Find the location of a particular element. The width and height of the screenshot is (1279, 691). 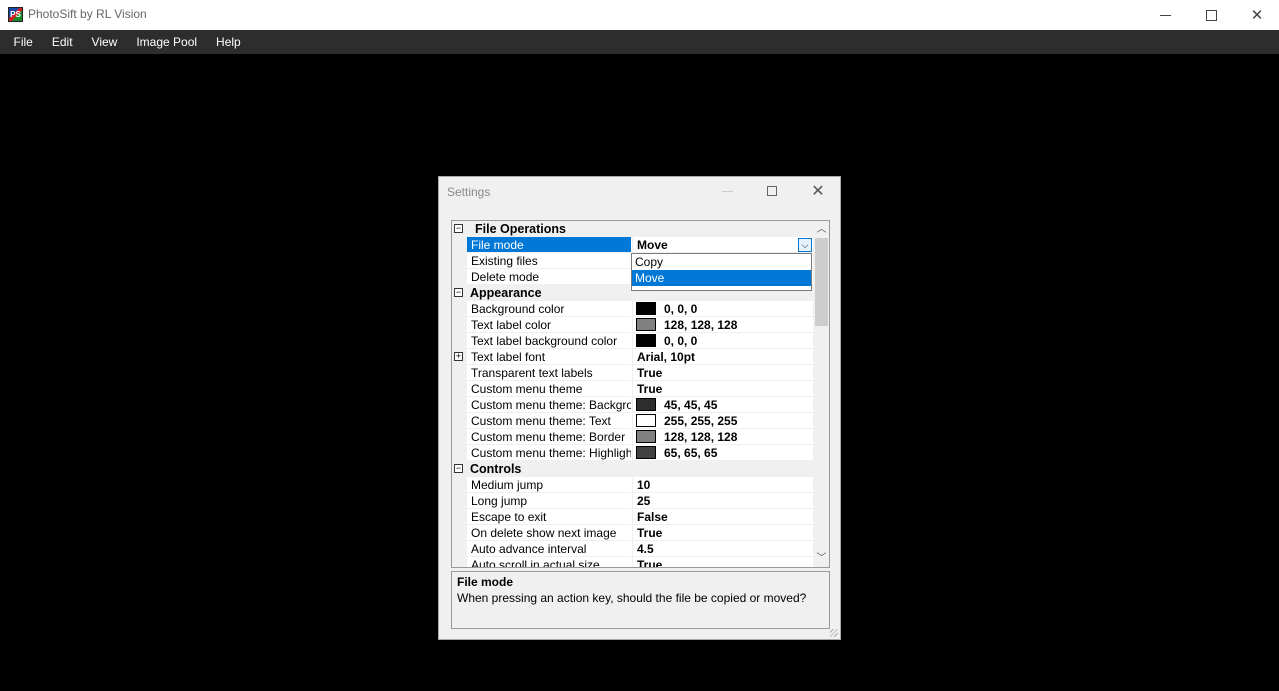

menu-help: Help is located at coordinates (229, 42).